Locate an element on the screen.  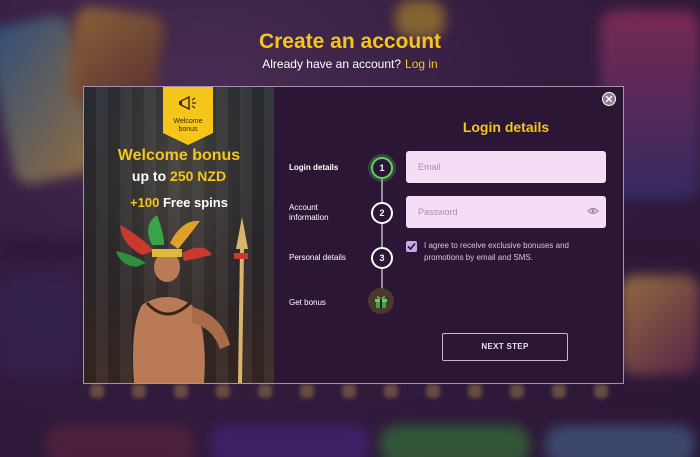
step-label-account-information: Account information is located at coordinates (309, 213).